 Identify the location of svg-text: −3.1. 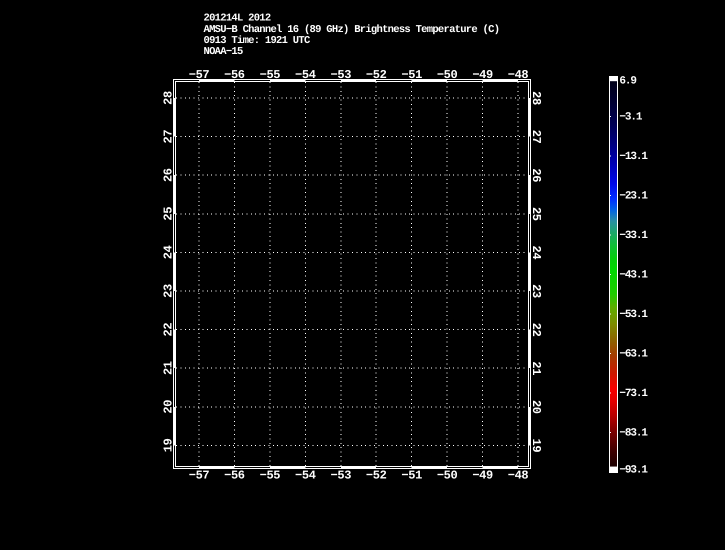
(631, 118).